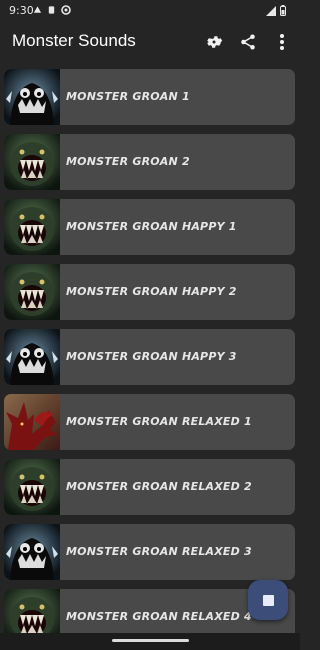  I want to click on sync-icon, so click(66, 10).